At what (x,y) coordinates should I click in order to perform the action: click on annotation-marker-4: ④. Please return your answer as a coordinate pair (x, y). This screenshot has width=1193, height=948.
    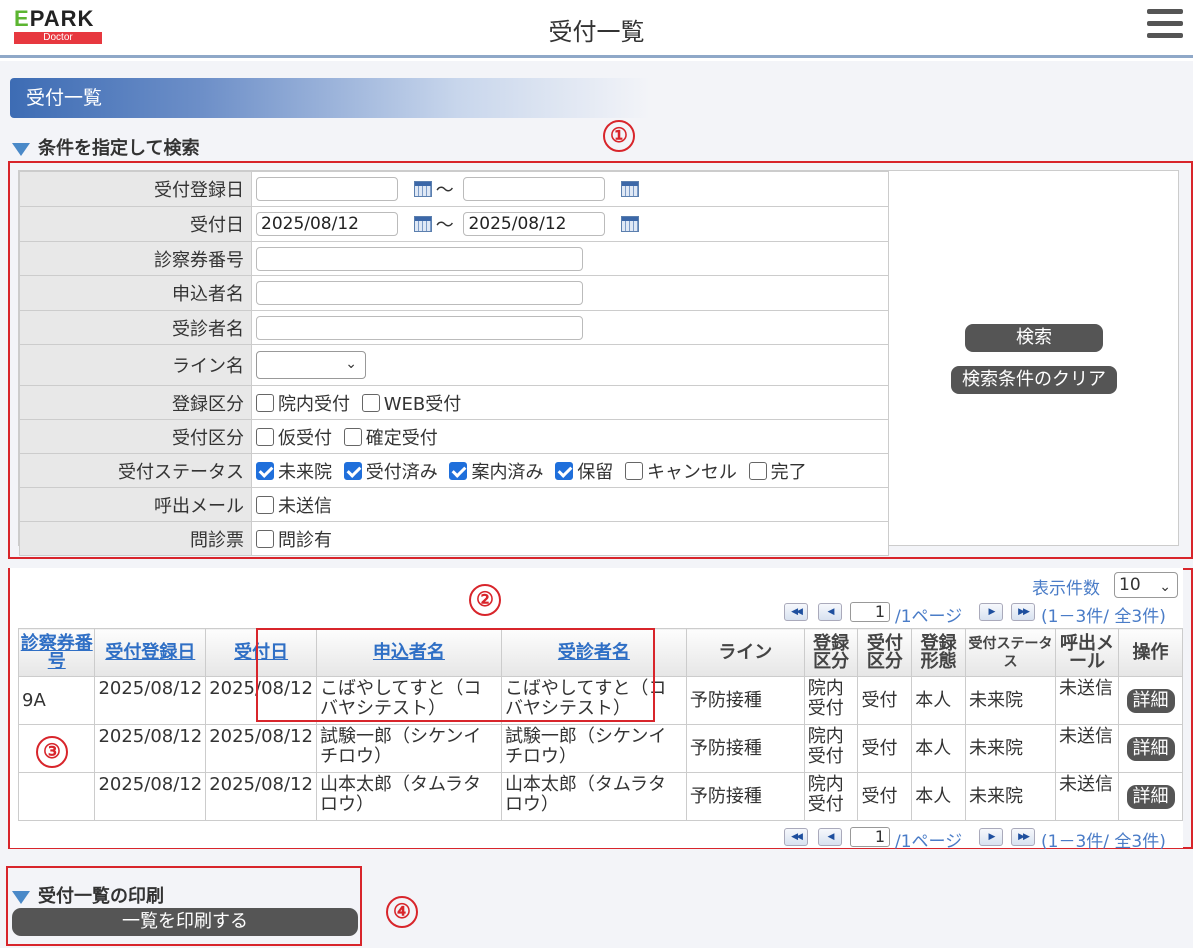
    Looking at the image, I should click on (402, 912).